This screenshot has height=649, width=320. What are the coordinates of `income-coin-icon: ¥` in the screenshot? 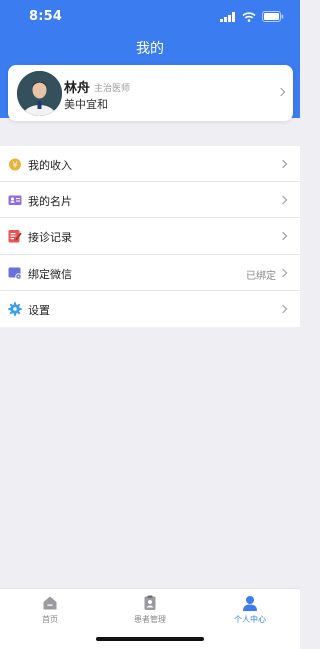 It's located at (15, 164).